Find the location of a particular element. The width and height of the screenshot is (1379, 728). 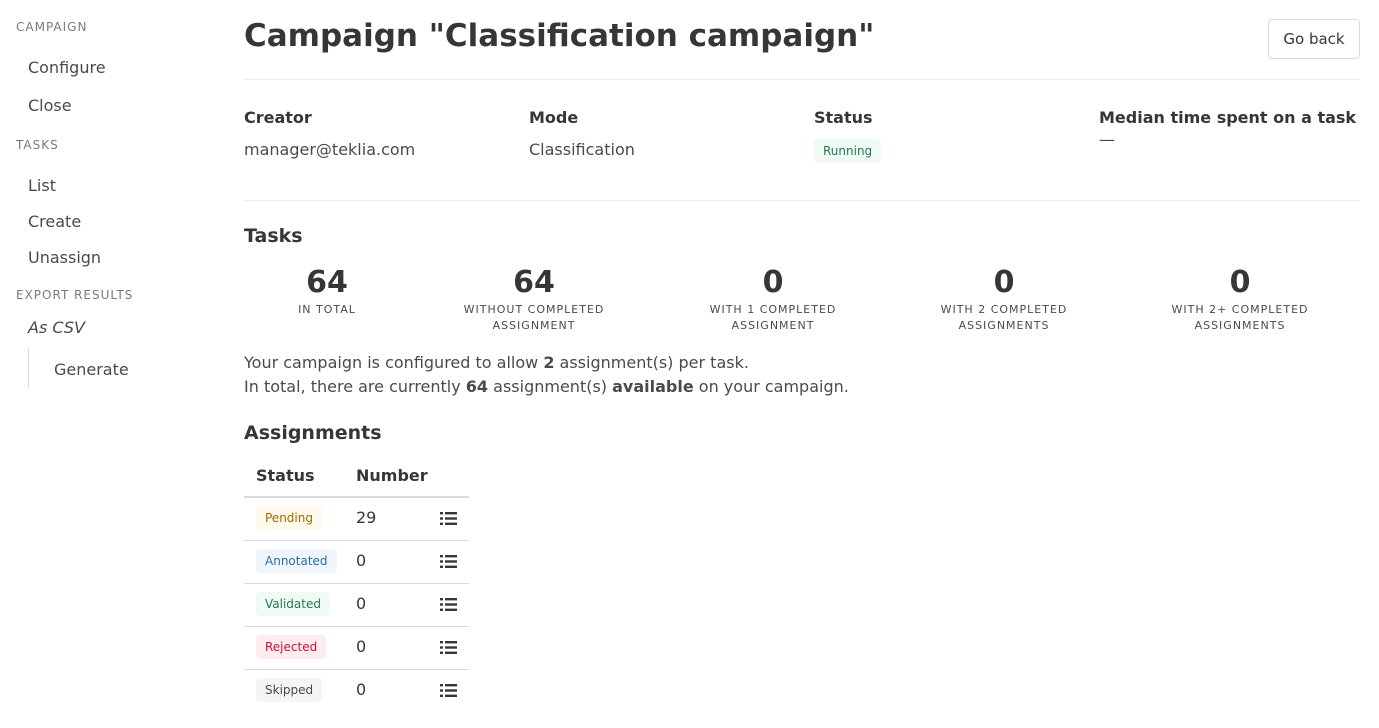

sidebar-item-configure: Configure is located at coordinates (67, 67).